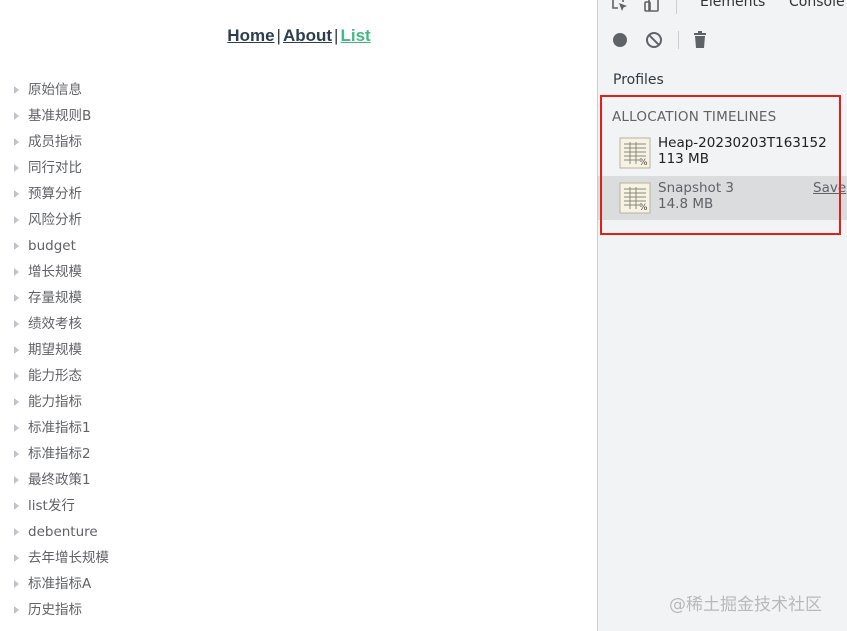  I want to click on tree-node-label: 能力指标, so click(55, 402).